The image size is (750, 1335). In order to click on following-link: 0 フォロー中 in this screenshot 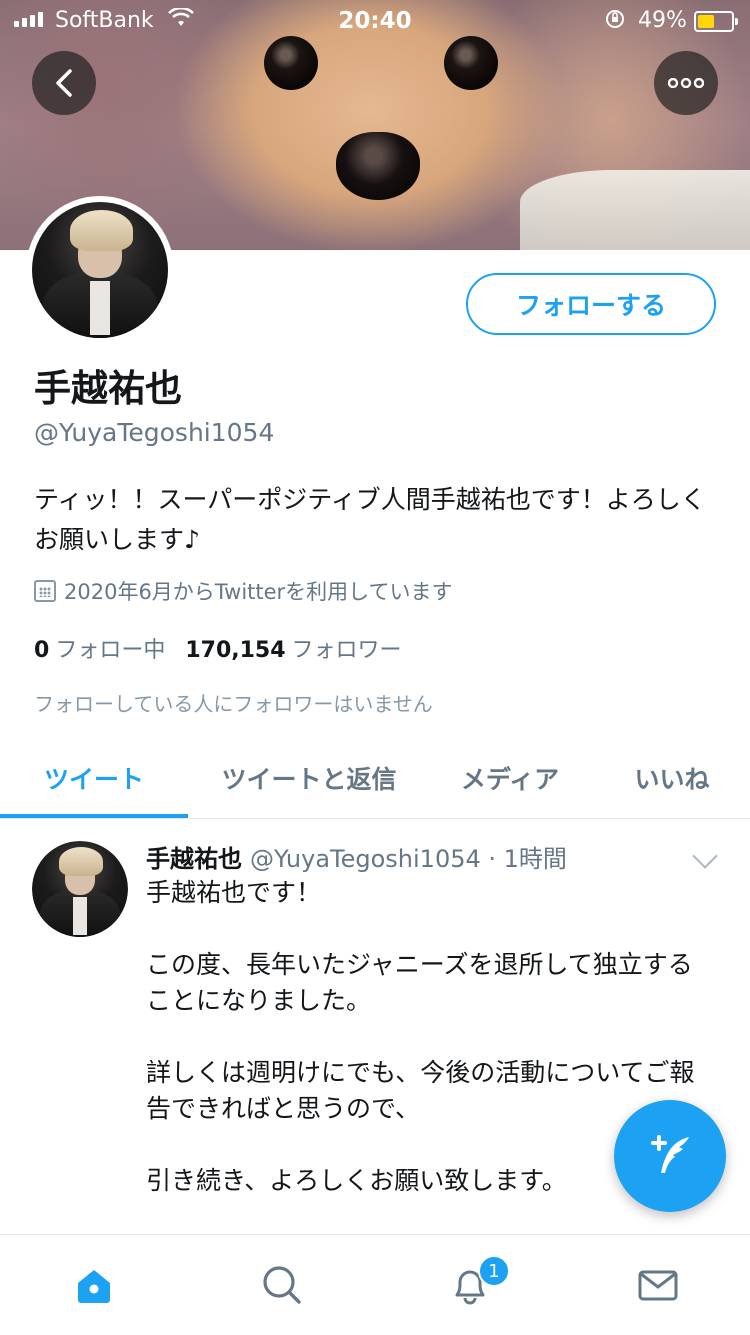, I will do `click(99, 648)`.